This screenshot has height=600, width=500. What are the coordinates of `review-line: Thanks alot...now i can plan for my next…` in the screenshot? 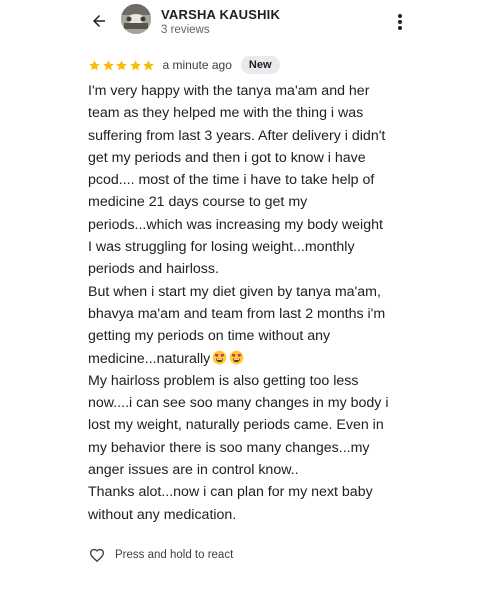 It's located at (248, 492).